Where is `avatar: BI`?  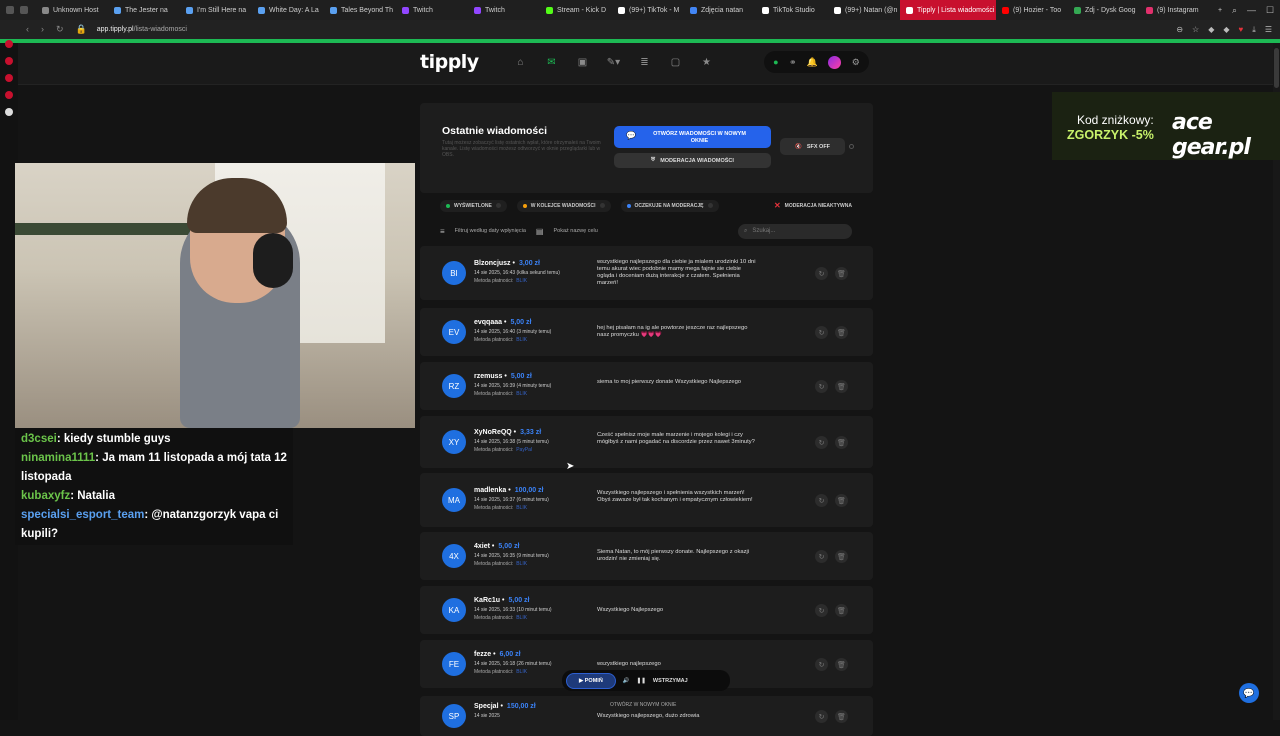
avatar: BI is located at coordinates (454, 273).